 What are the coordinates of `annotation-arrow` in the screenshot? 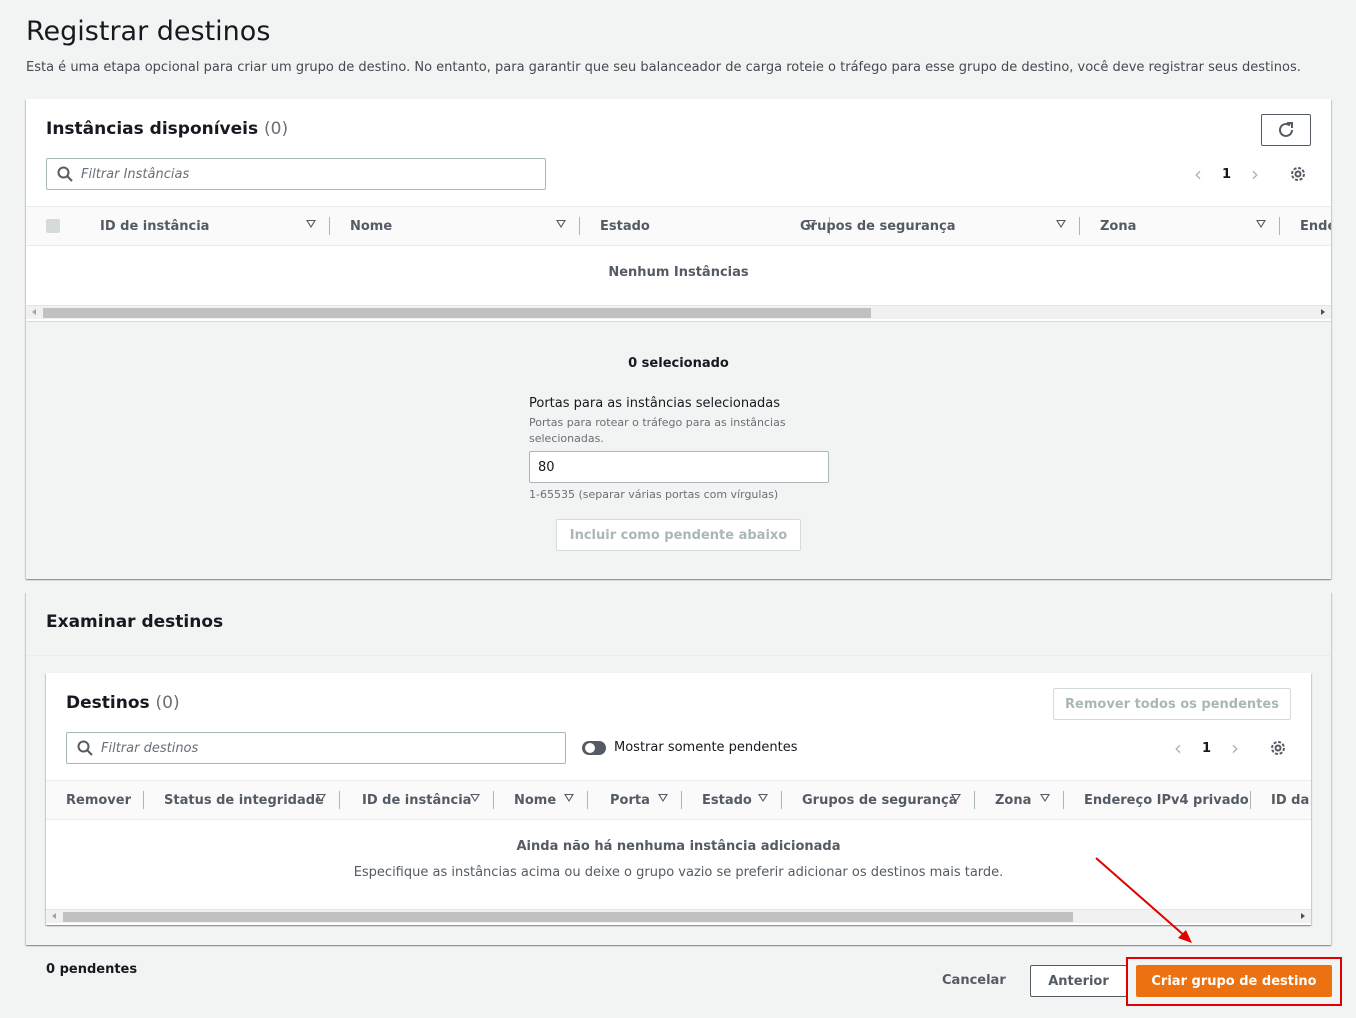 It's located at (1143, 900).